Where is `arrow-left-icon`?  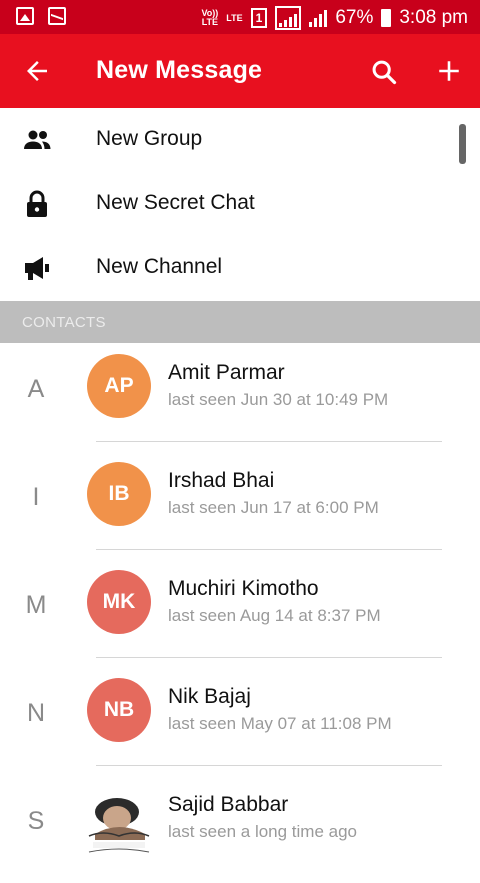
arrow-left-icon is located at coordinates (37, 71).